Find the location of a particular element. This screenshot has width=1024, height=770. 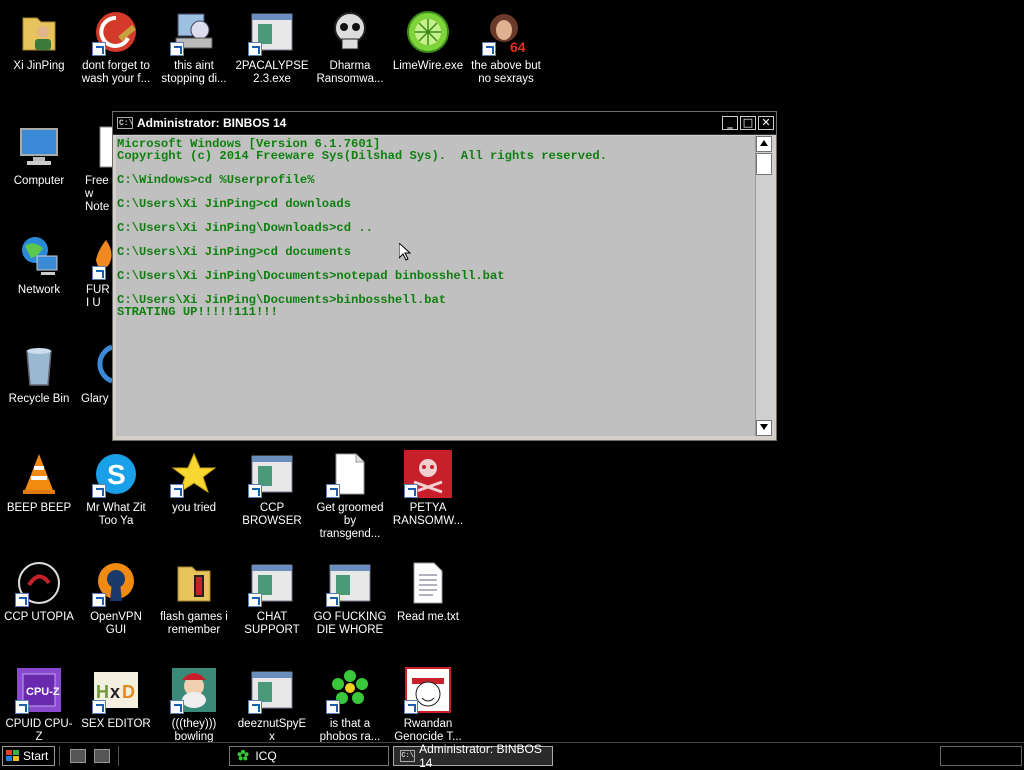

text-file-icon is located at coordinates (428, 583).